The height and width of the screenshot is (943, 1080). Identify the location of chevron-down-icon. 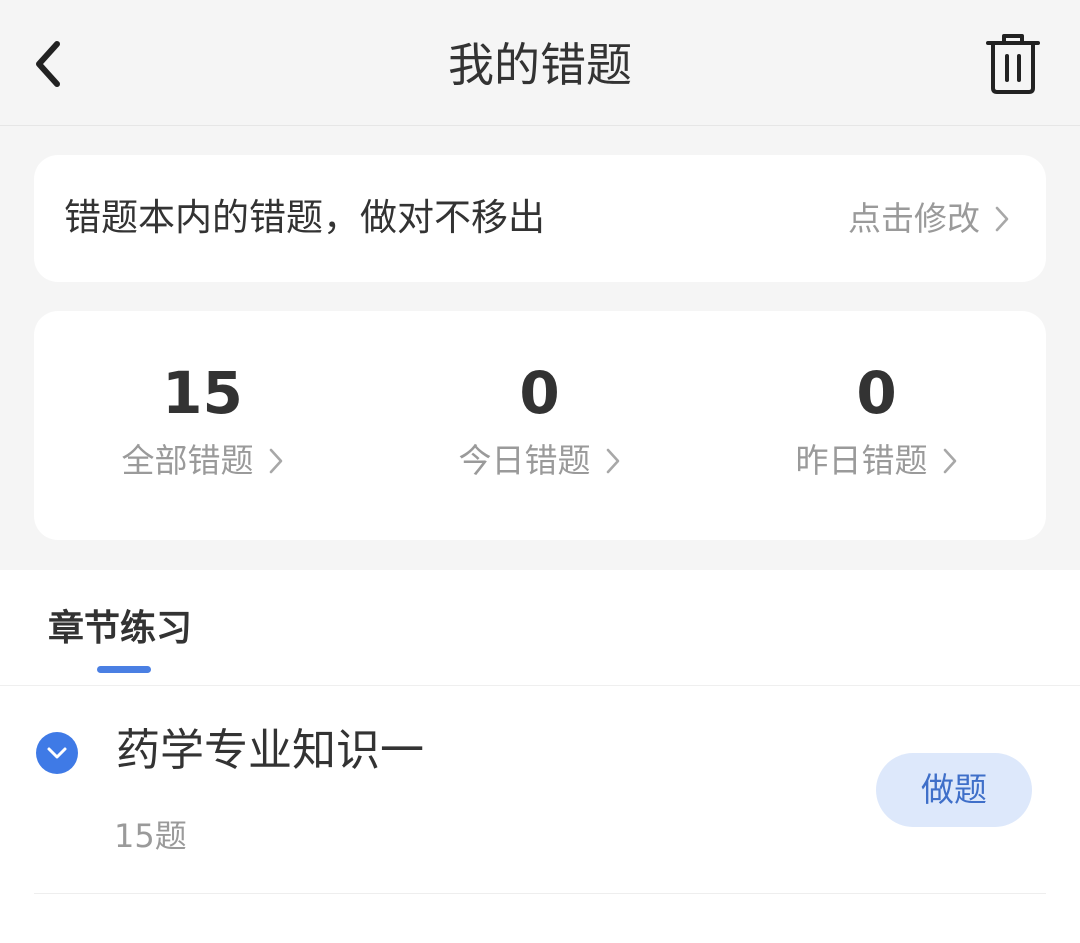
(57, 753).